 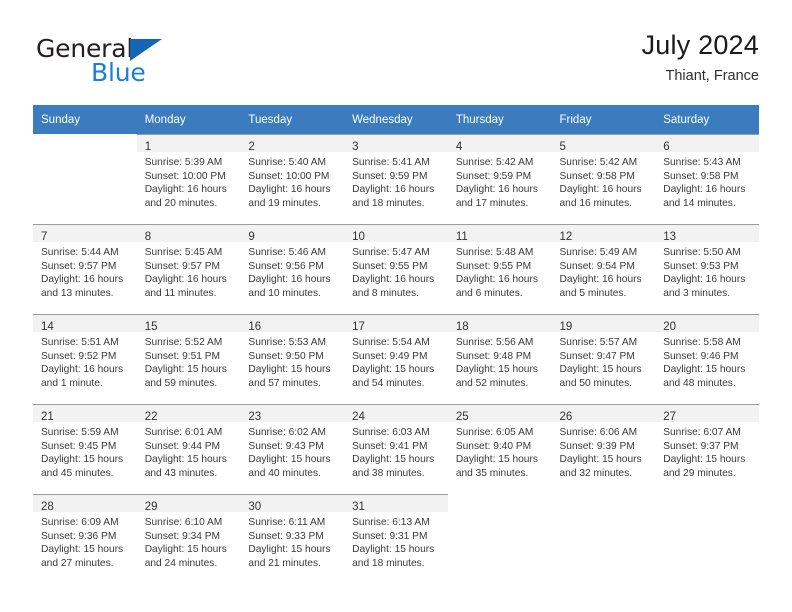 I want to click on sunrise-text: Sunrise: 6:13 AM, so click(x=391, y=522).